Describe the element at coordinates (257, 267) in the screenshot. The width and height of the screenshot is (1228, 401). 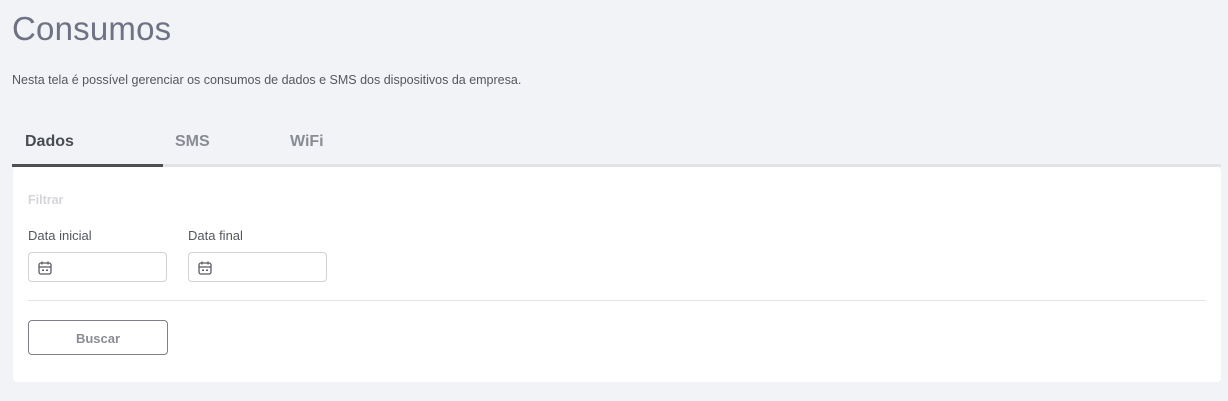
I see `end-date-input` at that location.